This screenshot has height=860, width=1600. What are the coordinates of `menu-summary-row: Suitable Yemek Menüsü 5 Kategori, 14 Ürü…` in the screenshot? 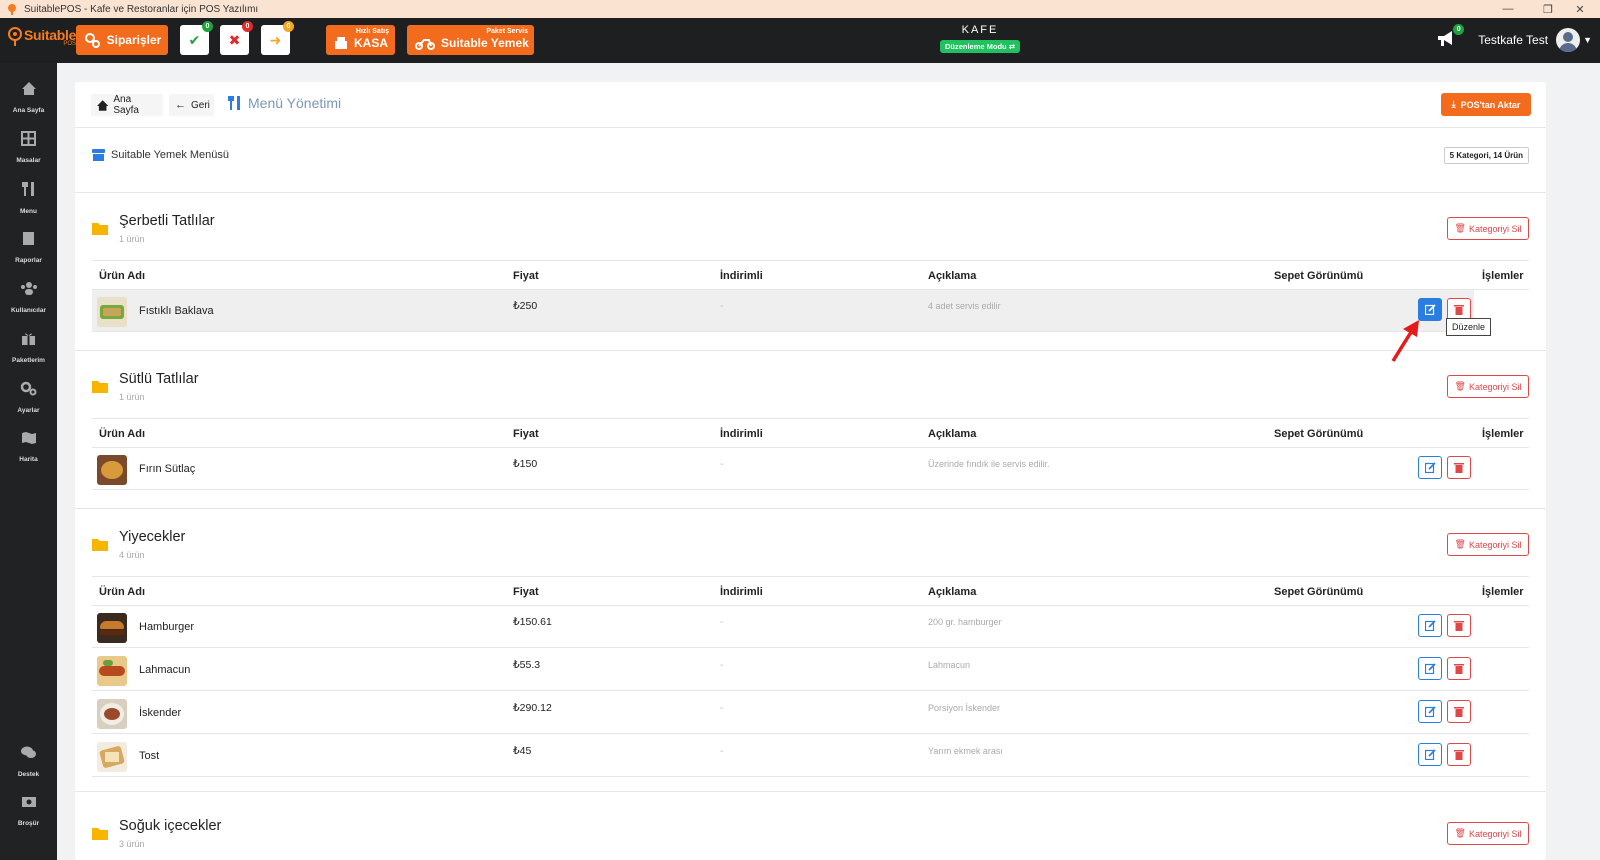 It's located at (810, 161).